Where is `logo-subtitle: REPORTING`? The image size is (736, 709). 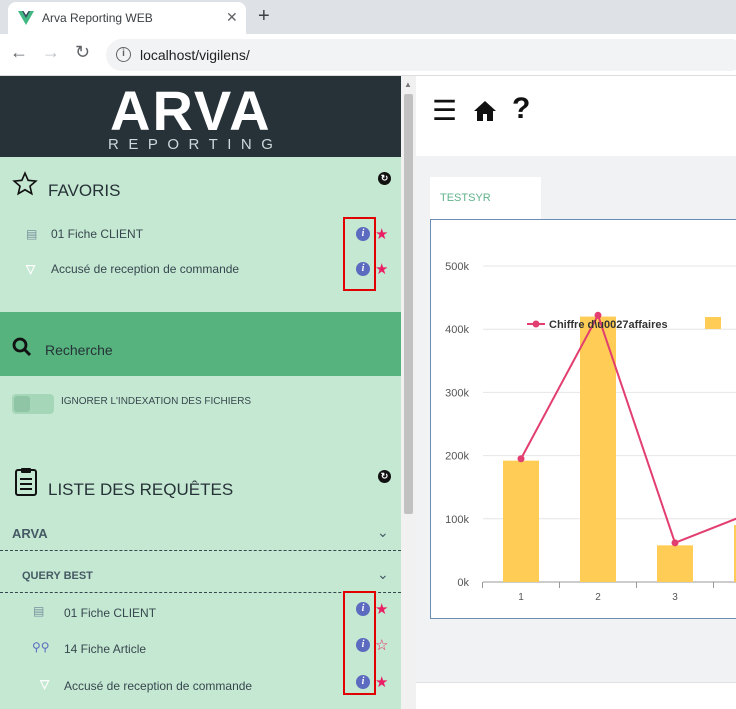 logo-subtitle: REPORTING is located at coordinates (195, 144).